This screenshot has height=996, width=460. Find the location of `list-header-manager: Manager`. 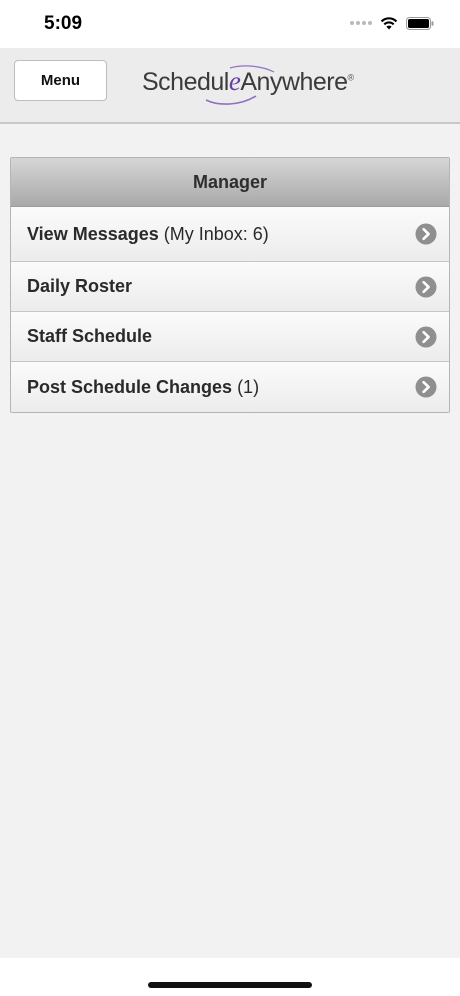

list-header-manager: Manager is located at coordinates (230, 182).